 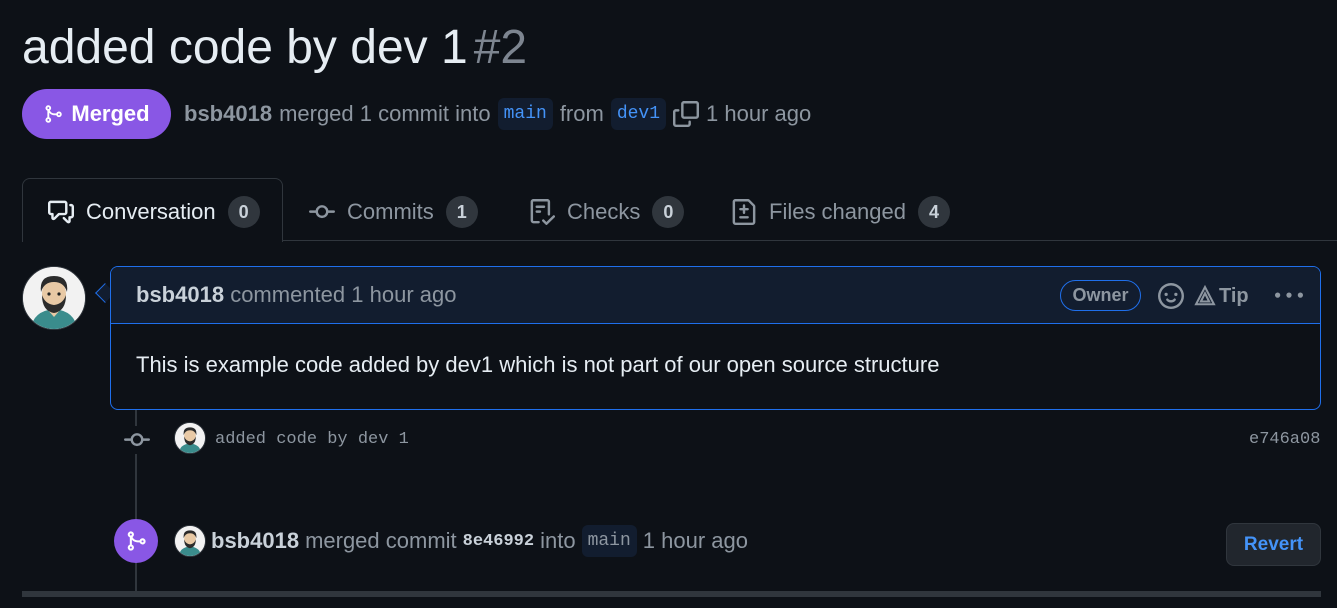 What do you see at coordinates (1205, 296) in the screenshot?
I see `copilot-icon` at bounding box center [1205, 296].